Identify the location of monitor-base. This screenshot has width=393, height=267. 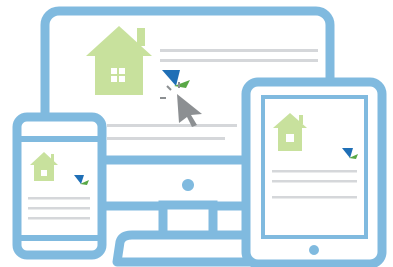
(188, 248).